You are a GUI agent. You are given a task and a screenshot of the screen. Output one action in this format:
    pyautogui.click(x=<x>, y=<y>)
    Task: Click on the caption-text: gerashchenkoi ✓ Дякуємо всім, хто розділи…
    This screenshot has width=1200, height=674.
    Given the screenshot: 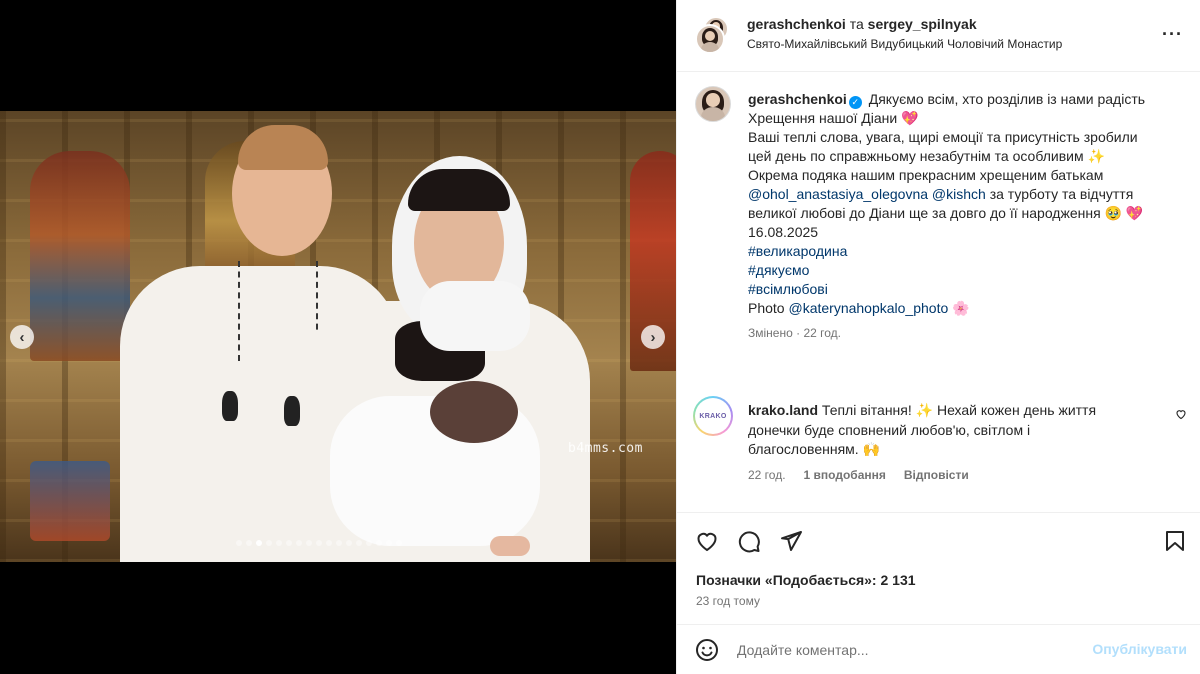 What is the action you would take?
    pyautogui.click(x=958, y=216)
    